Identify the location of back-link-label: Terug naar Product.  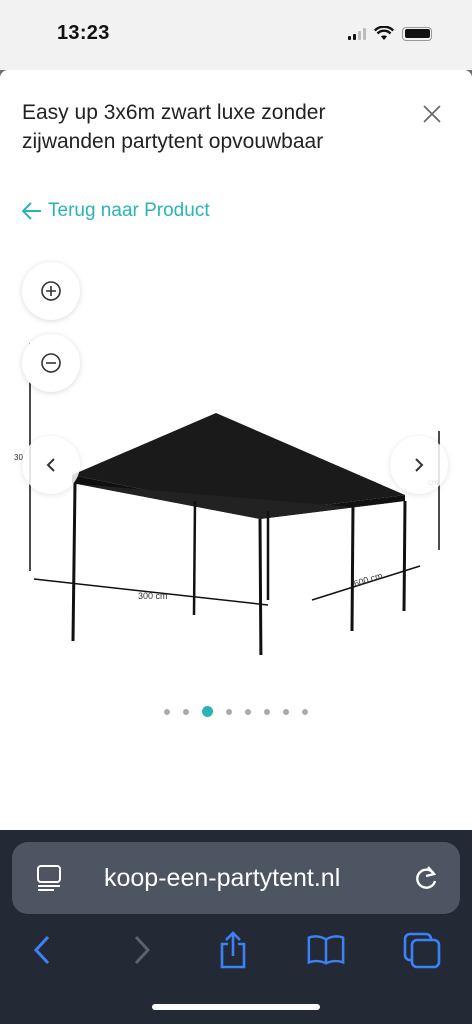
(129, 210).